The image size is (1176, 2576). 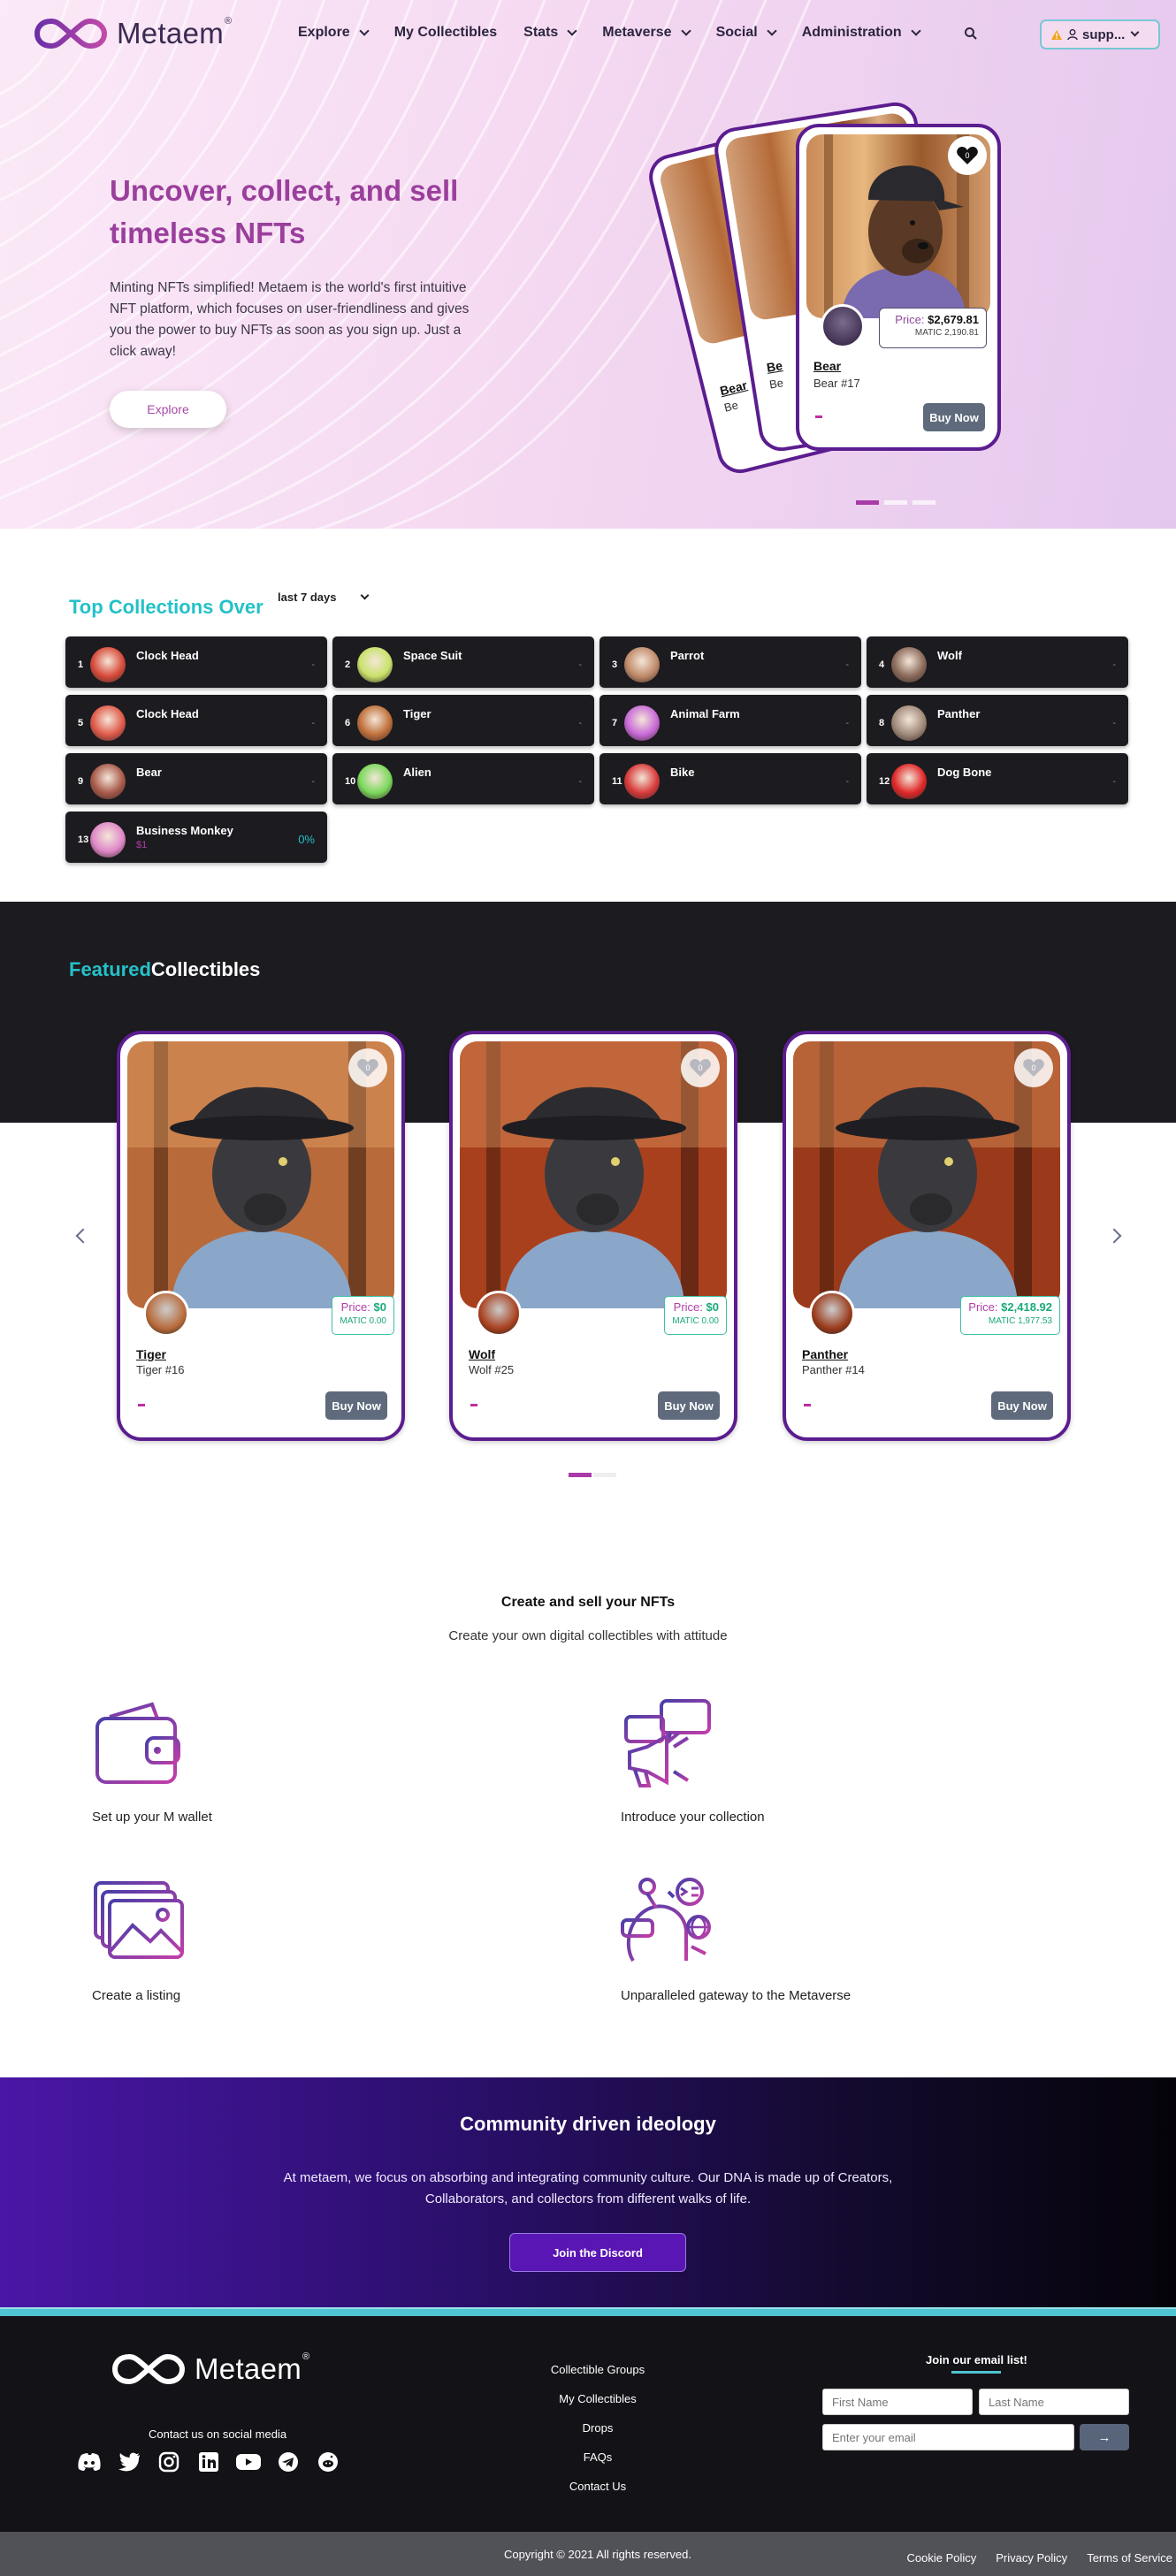 What do you see at coordinates (588, 2311) in the screenshot?
I see `divider-strip` at bounding box center [588, 2311].